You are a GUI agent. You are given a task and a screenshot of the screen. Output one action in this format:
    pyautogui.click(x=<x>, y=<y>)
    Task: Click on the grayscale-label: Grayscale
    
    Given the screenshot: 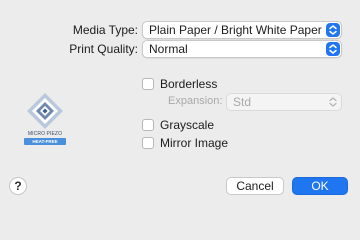 What is the action you would take?
    pyautogui.click(x=187, y=125)
    